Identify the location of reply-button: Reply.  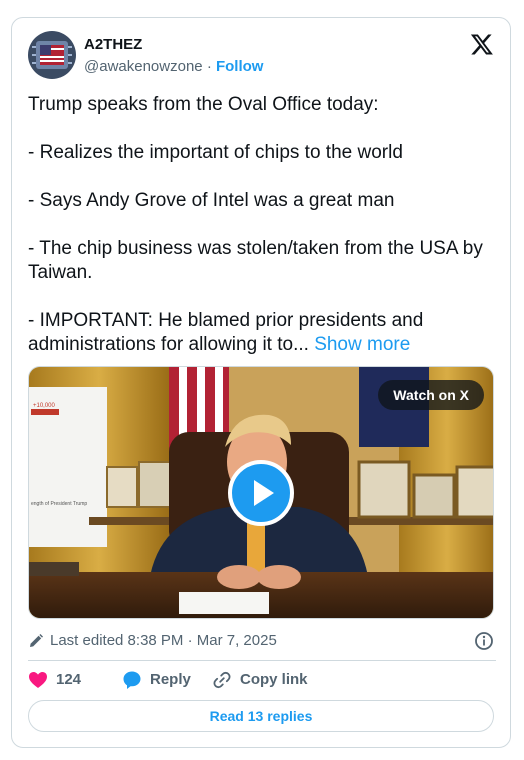
(157, 680).